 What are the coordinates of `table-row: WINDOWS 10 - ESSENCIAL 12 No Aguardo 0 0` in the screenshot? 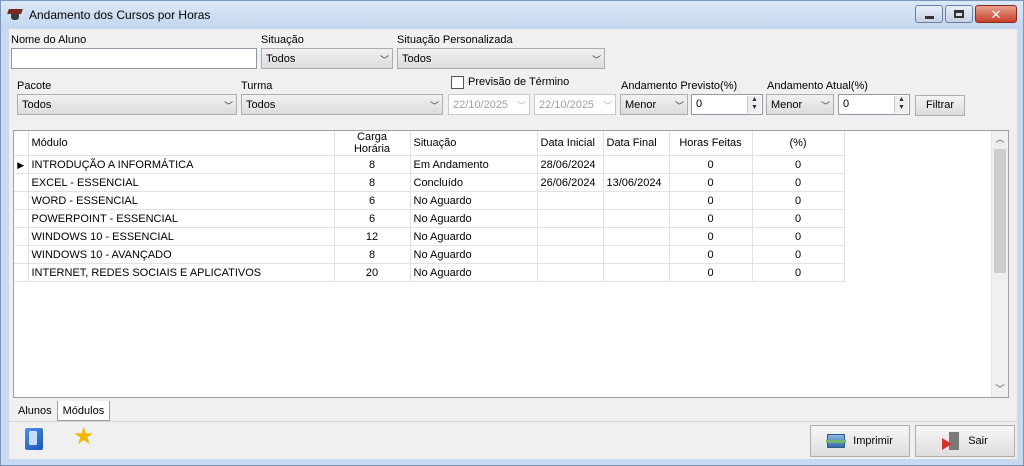 It's located at (429, 236).